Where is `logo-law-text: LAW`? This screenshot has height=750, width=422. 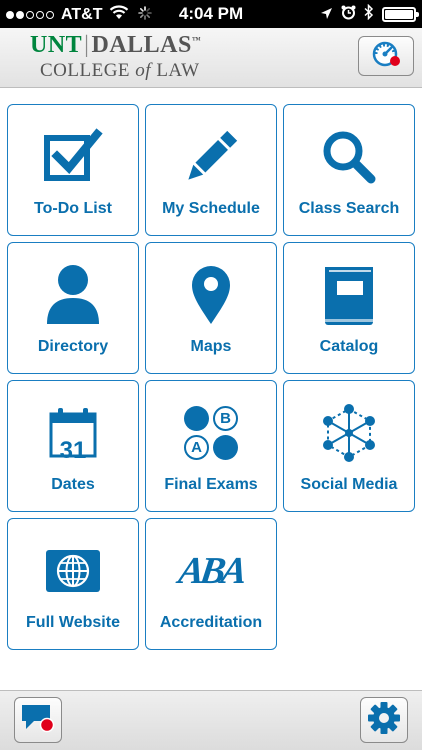
logo-law-text: LAW is located at coordinates (178, 70).